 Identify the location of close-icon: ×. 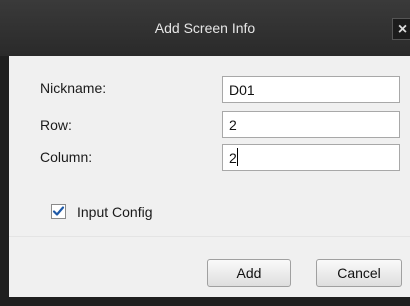
(402, 29).